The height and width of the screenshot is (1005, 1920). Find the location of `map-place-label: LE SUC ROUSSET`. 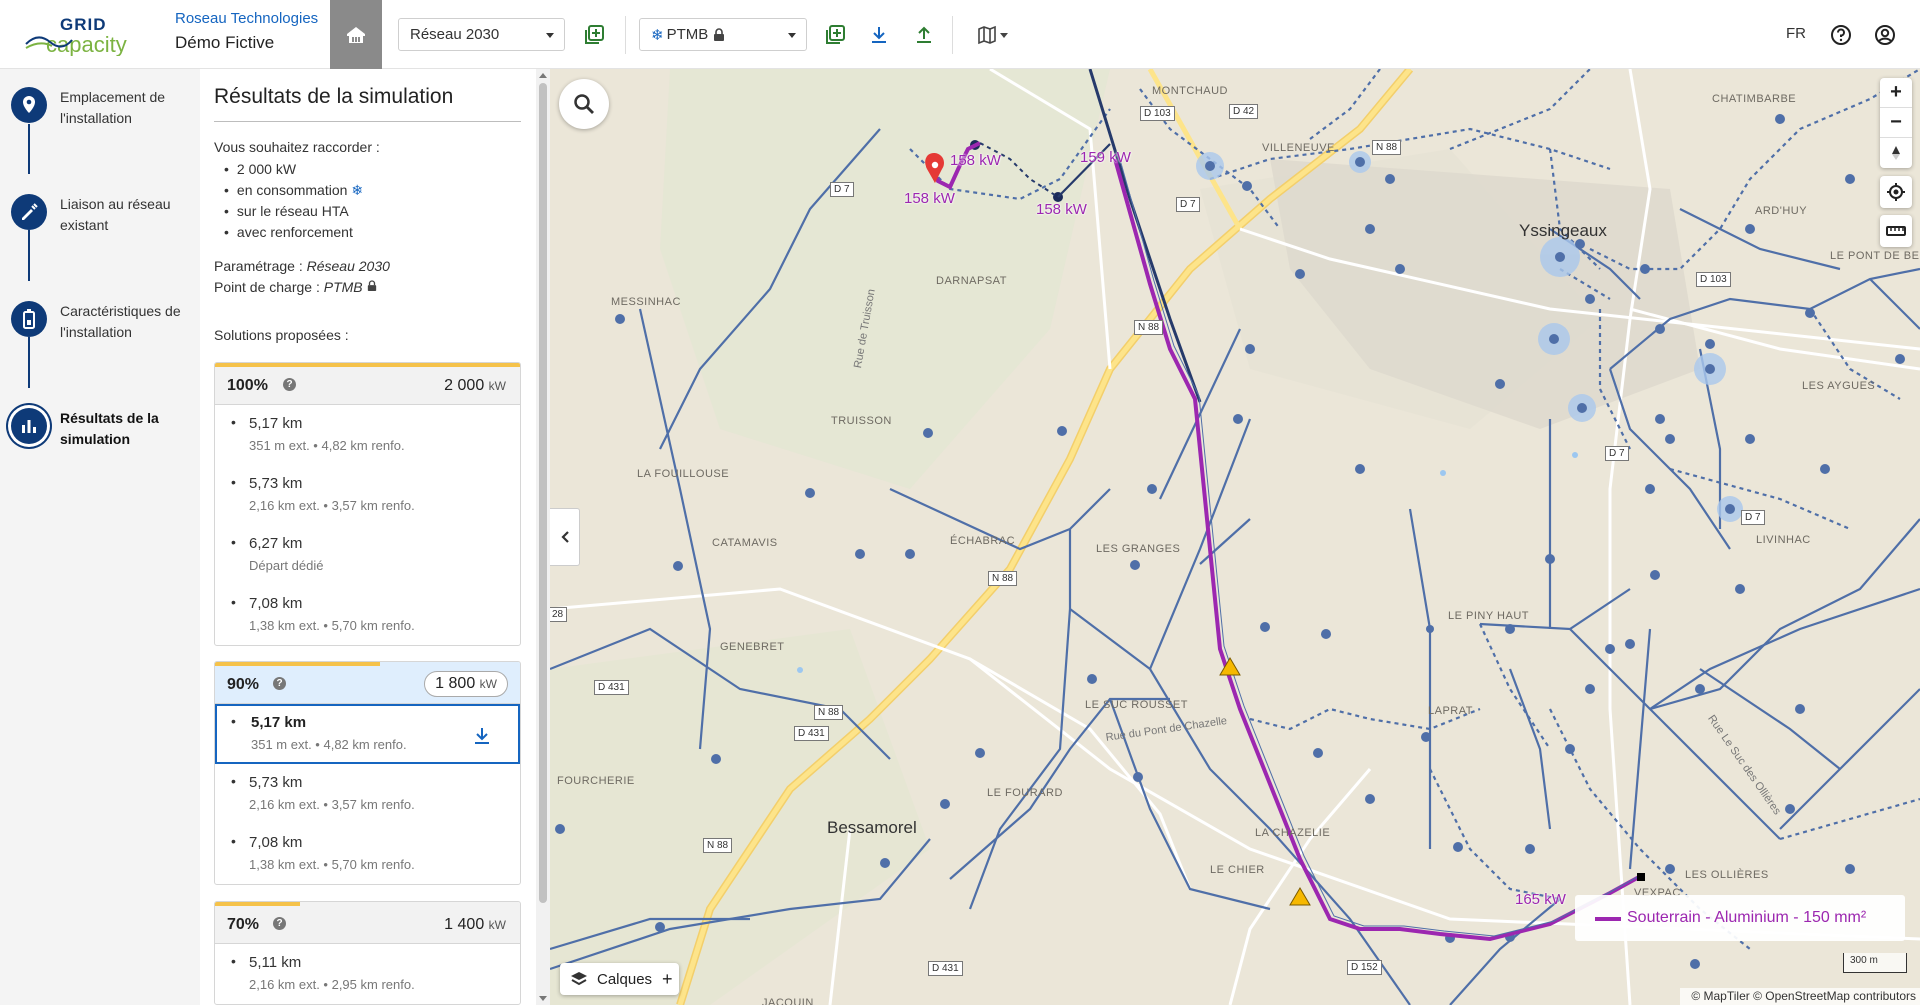

map-place-label: LE SUC ROUSSET is located at coordinates (1136, 705).